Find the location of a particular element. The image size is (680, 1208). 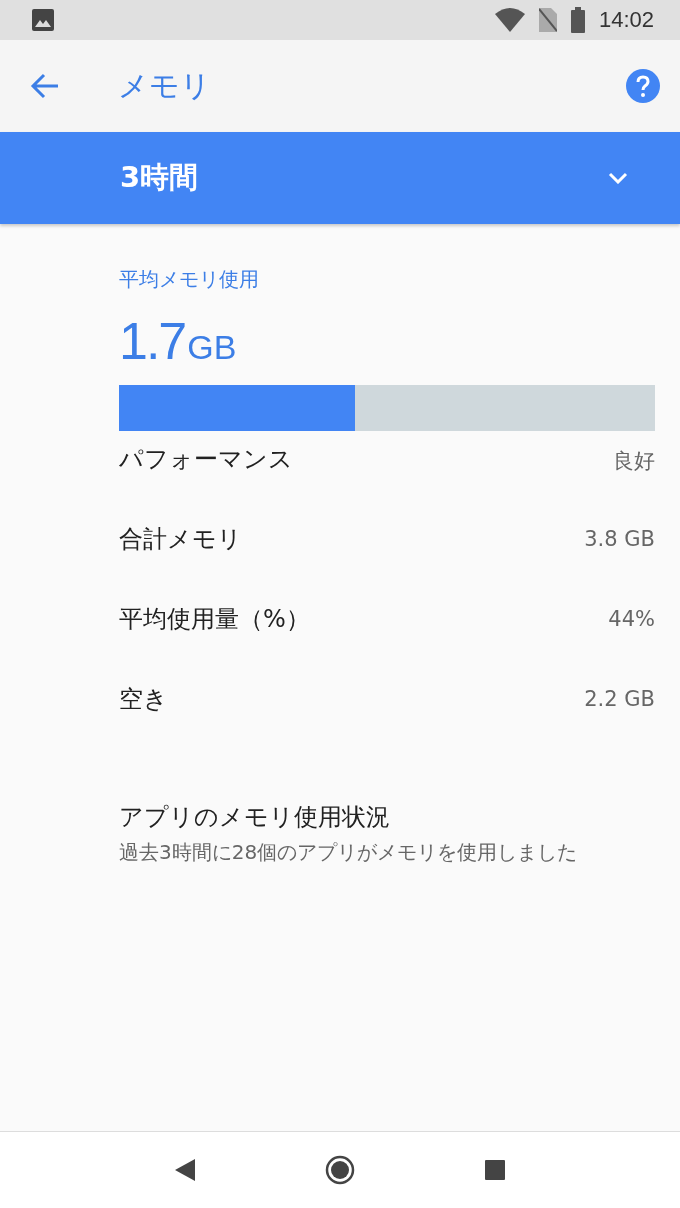

stat-value: 3.8 GB is located at coordinates (619, 539).